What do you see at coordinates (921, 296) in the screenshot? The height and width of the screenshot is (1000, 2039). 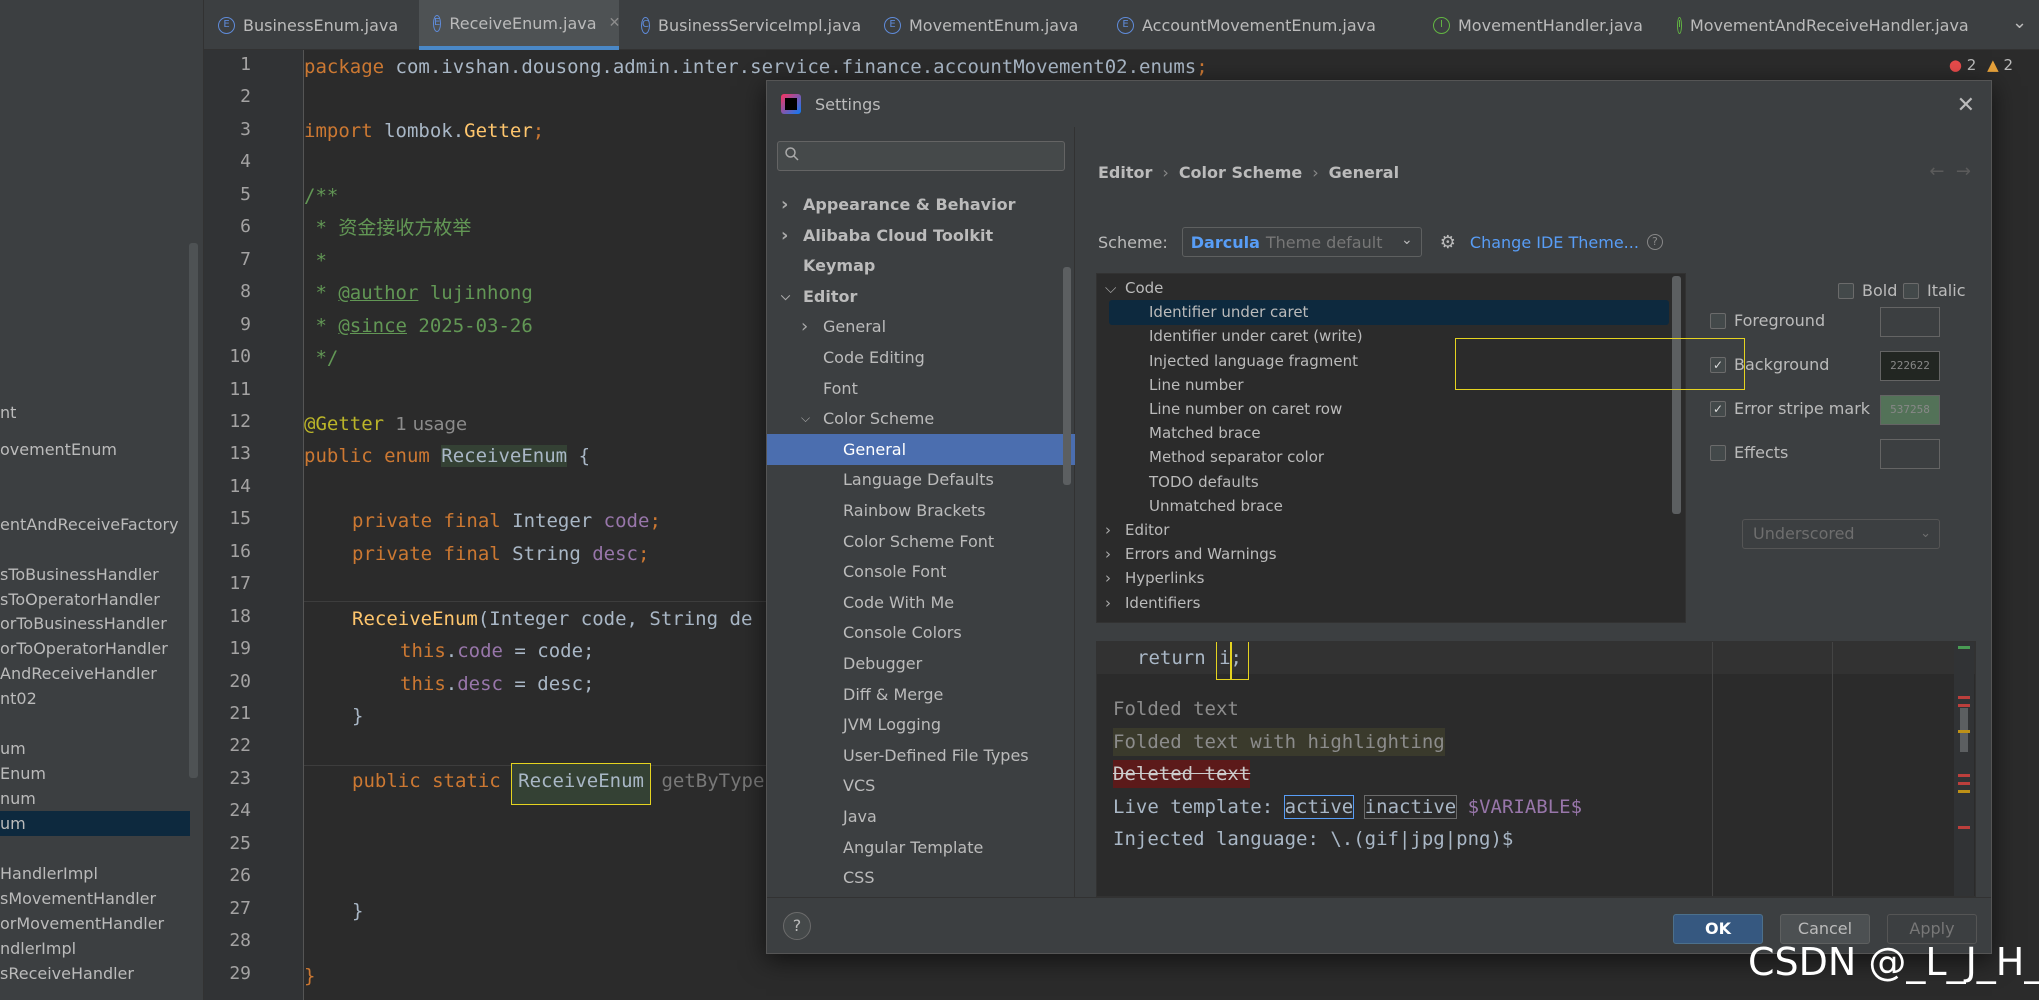 I see `settings-tree-item: ⌵ Editor` at bounding box center [921, 296].